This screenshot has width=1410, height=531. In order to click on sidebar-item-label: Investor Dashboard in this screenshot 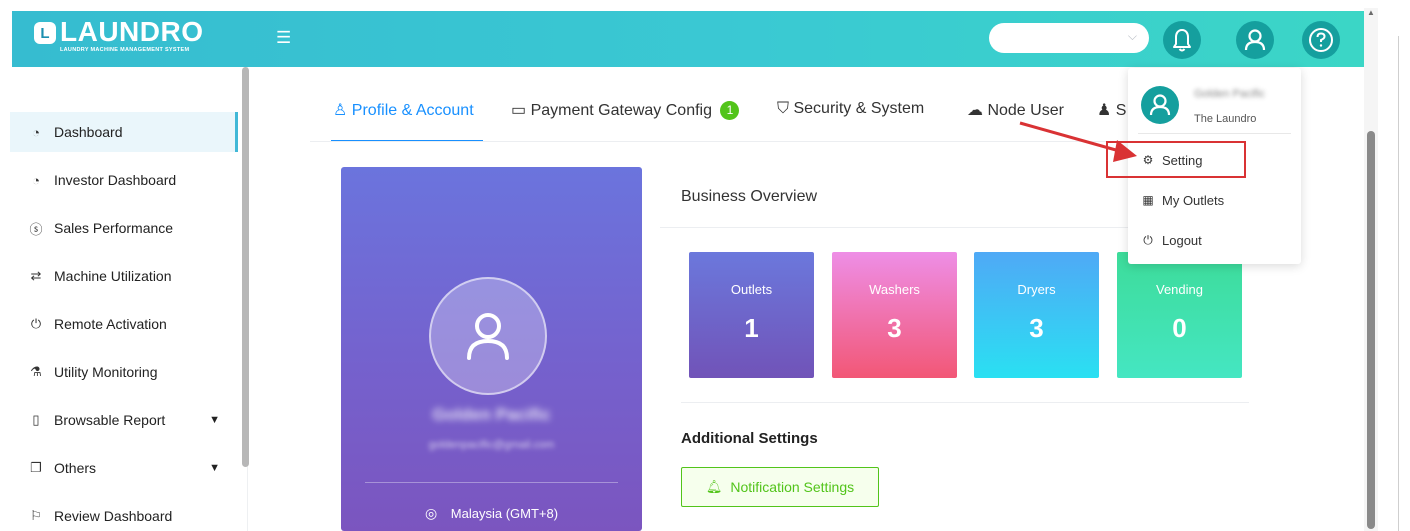, I will do `click(115, 180)`.